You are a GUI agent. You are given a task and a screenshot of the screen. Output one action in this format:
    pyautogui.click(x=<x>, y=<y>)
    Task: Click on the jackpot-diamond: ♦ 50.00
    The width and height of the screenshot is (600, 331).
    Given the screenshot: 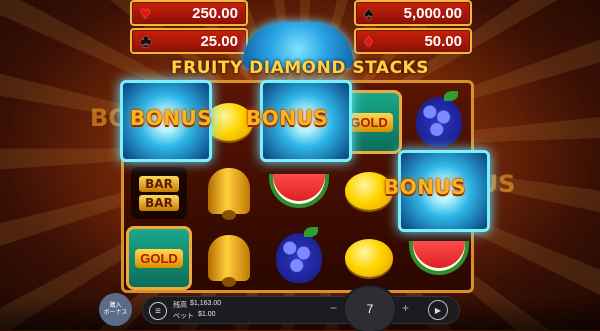 What is the action you would take?
    pyautogui.click(x=413, y=41)
    